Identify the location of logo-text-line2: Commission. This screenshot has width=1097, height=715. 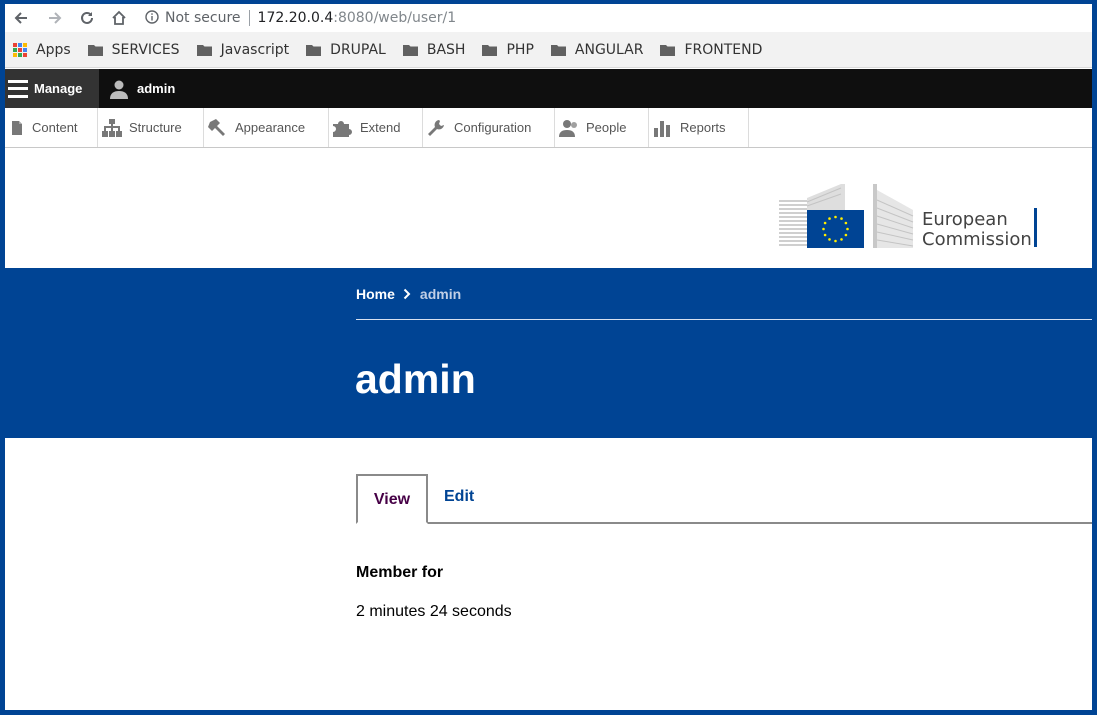
(977, 239).